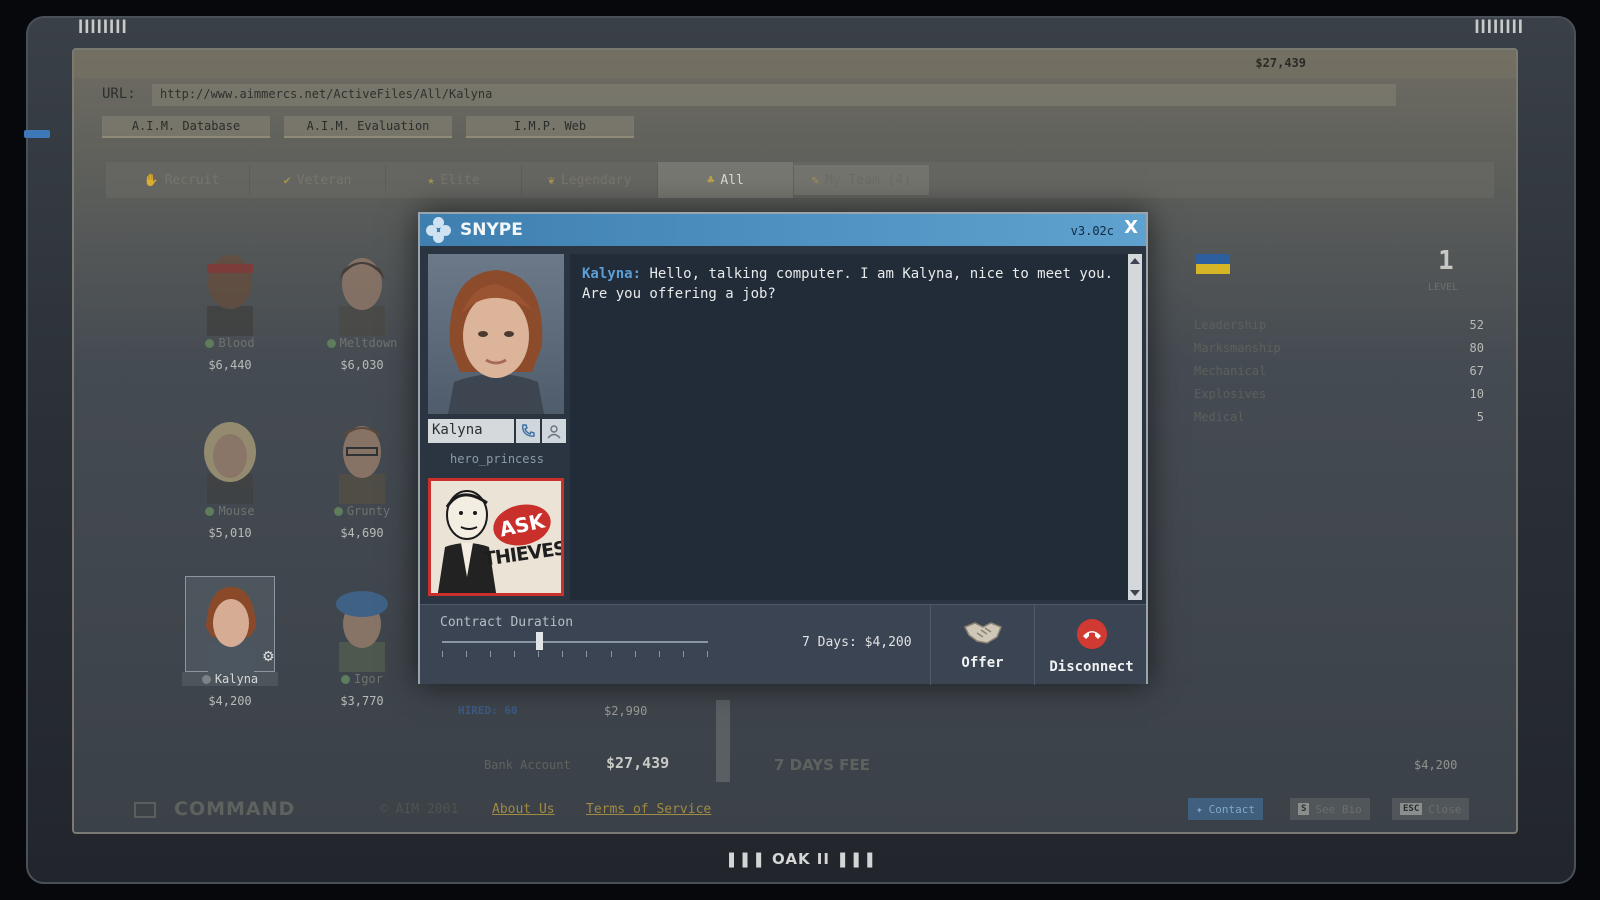 This screenshot has height=900, width=1600. What do you see at coordinates (1476, 325) in the screenshot?
I see `skill-value: 52` at bounding box center [1476, 325].